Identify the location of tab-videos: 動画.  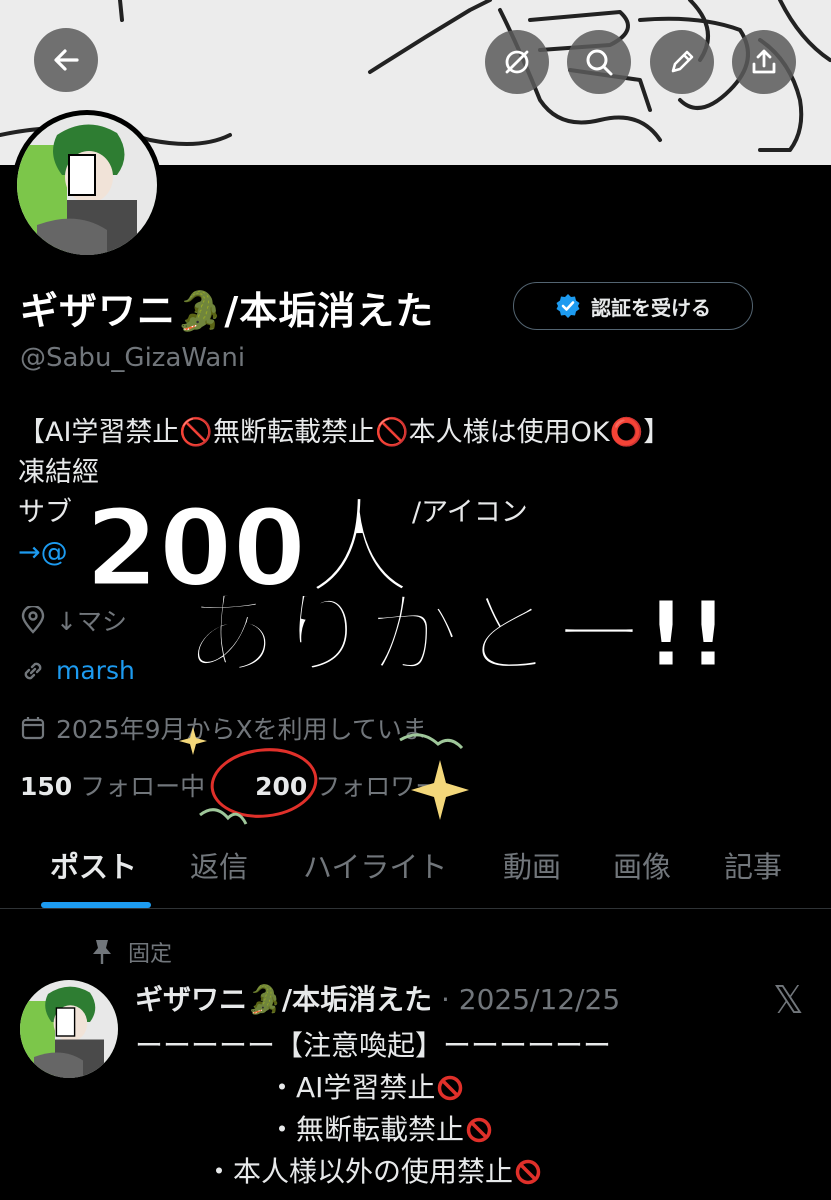
(532, 865).